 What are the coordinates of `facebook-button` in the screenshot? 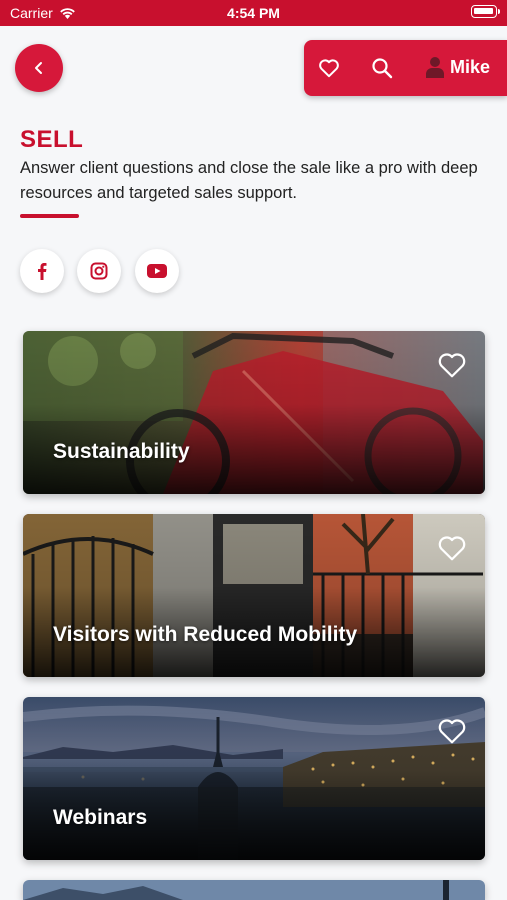 It's located at (42, 271).